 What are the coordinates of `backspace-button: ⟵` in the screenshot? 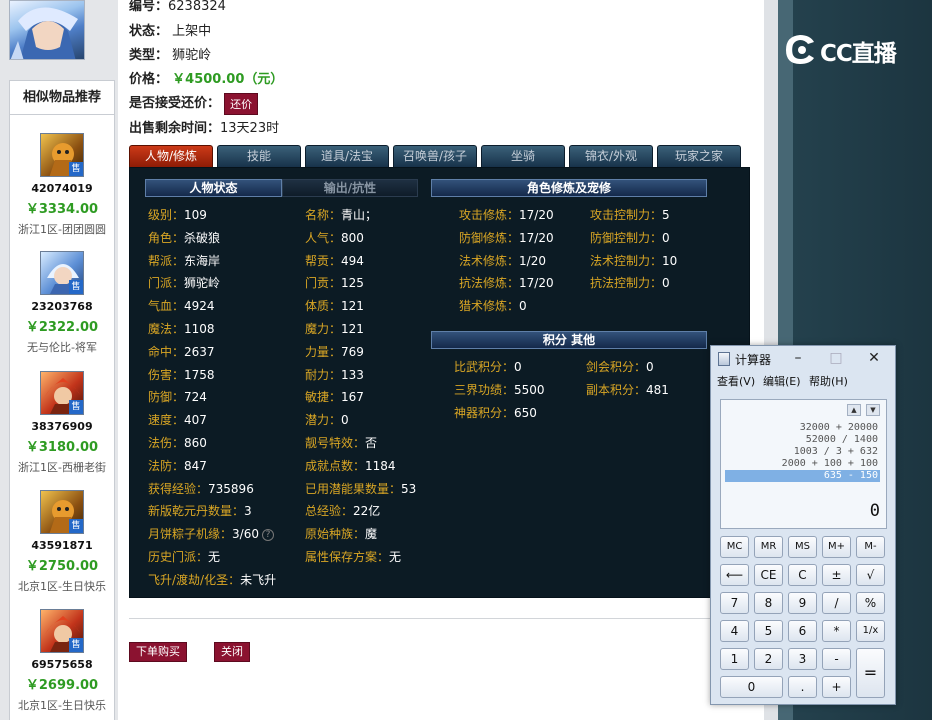 It's located at (734, 575).